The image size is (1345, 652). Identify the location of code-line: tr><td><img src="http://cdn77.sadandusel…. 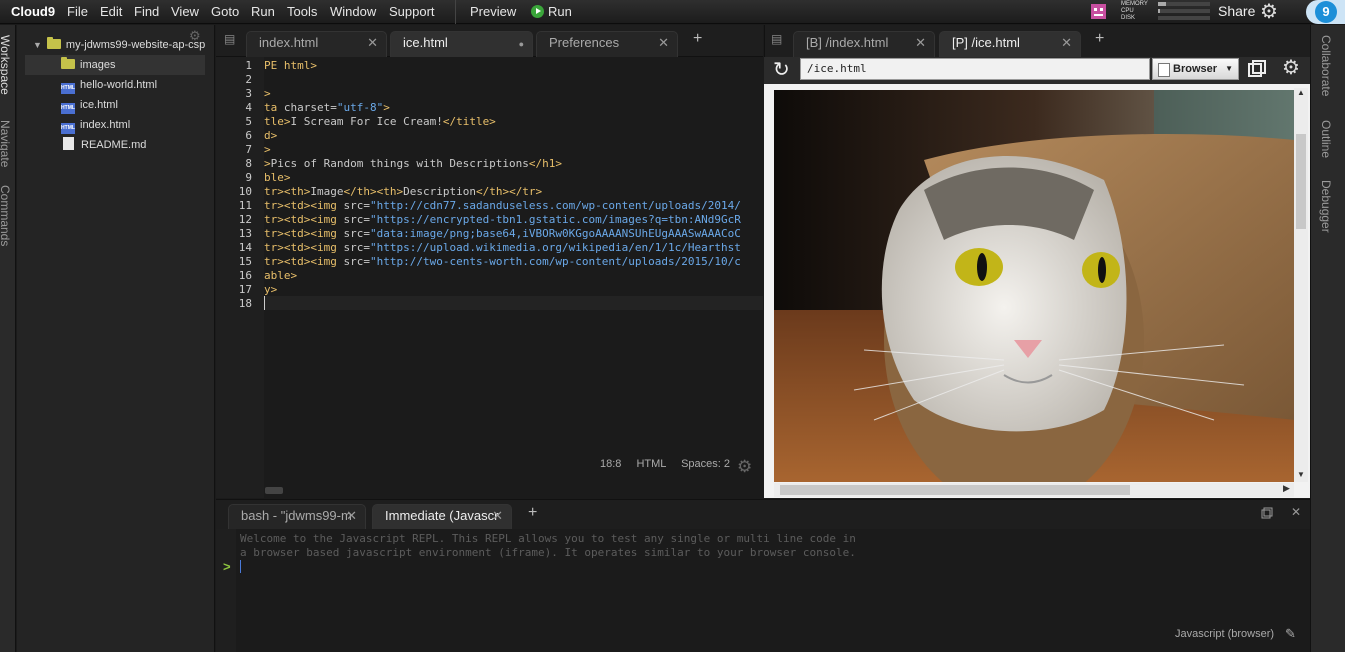
(502, 205).